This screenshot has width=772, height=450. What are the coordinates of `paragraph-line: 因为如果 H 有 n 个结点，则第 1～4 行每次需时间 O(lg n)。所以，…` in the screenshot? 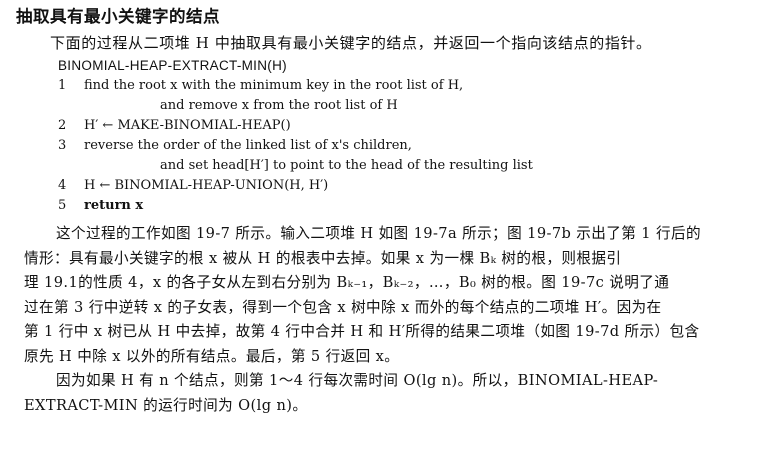 It's located at (357, 380).